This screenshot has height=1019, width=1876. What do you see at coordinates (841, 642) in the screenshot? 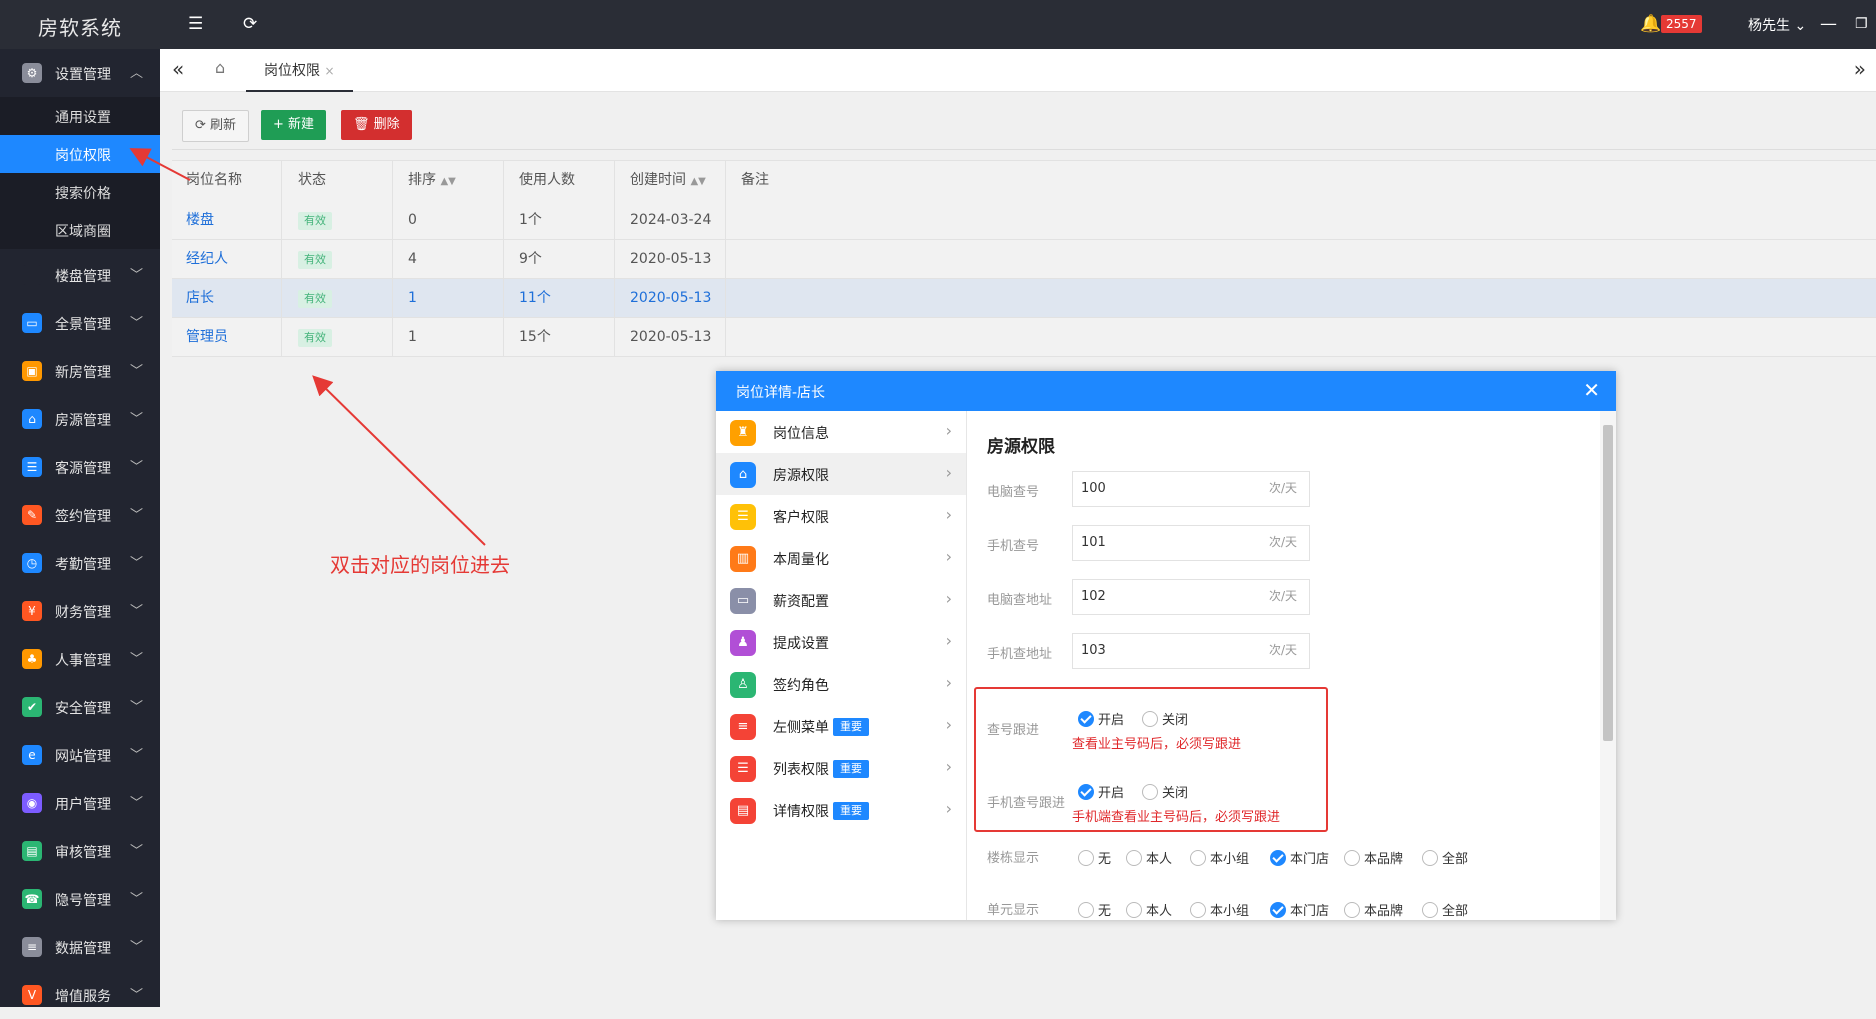
I see `modal-menu-item-5: ♟ 提成设置 ›` at bounding box center [841, 642].